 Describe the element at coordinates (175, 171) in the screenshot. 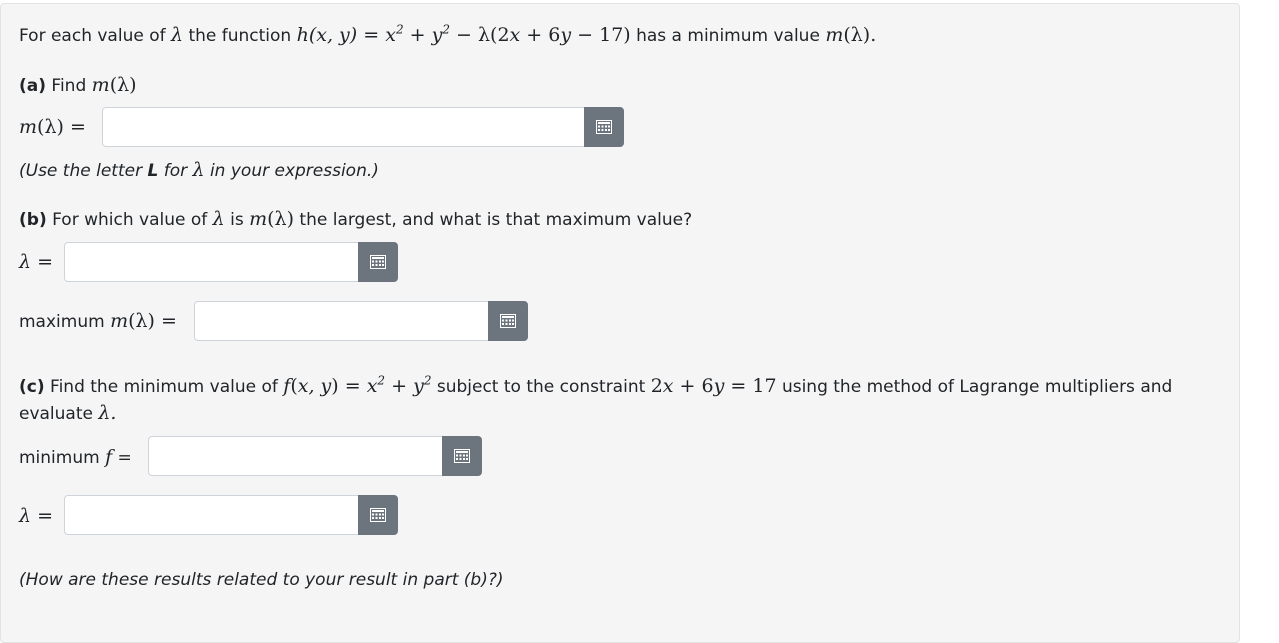

I see `hint-mid: for` at that location.